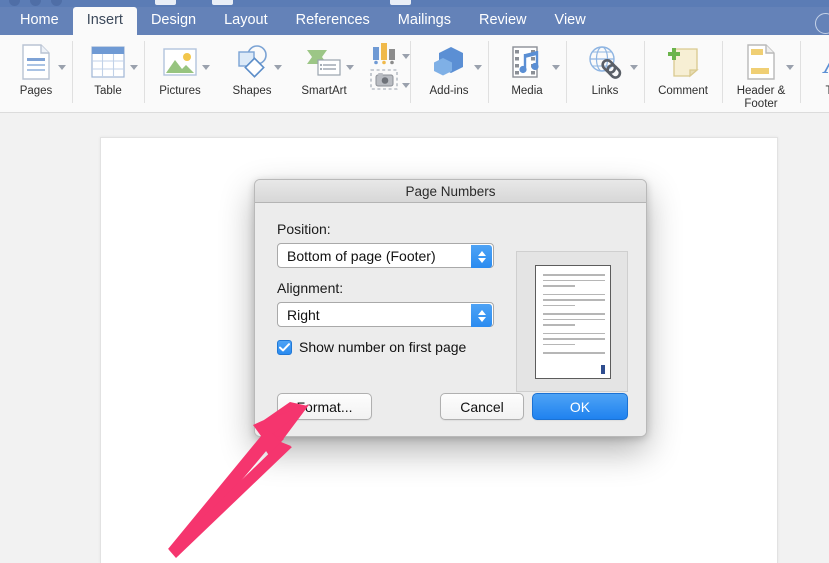  I want to click on ribbon-group-header-footer: Header & Footer, so click(761, 73).